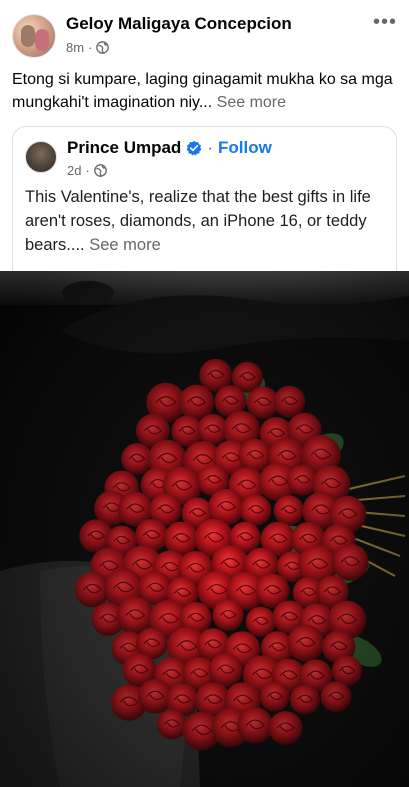  Describe the element at coordinates (194, 148) in the screenshot. I see `verified-badge-icon` at that location.